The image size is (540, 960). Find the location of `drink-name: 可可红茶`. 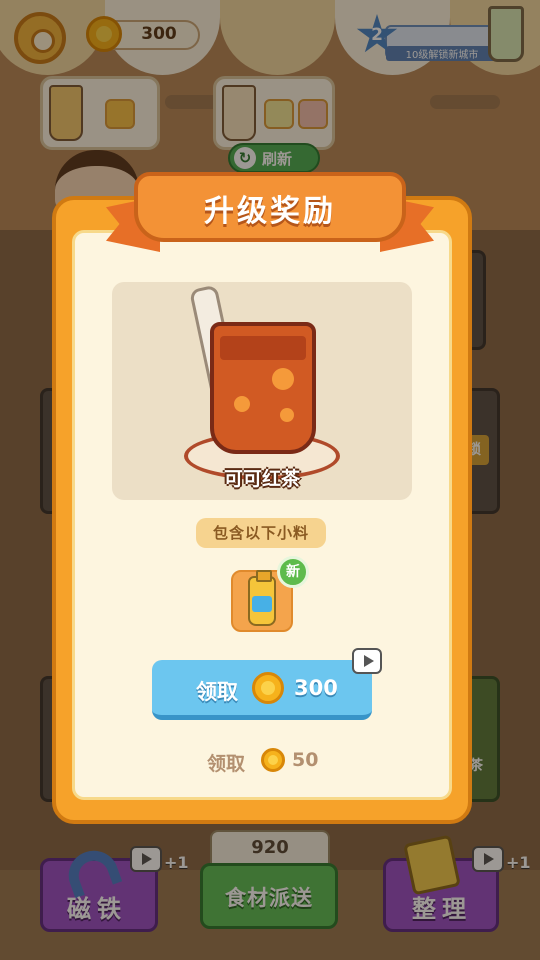

drink-name: 可可红茶 is located at coordinates (261, 479).